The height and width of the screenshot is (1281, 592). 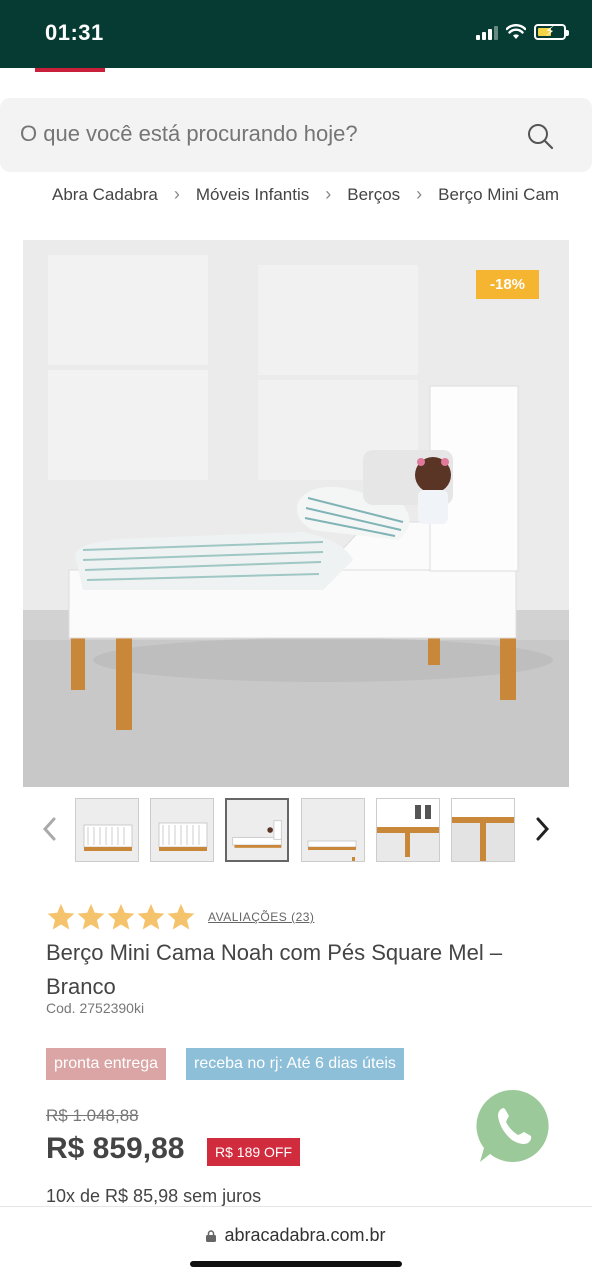 What do you see at coordinates (95, 1008) in the screenshot?
I see `product-code: Cod. 2752390ki` at bounding box center [95, 1008].